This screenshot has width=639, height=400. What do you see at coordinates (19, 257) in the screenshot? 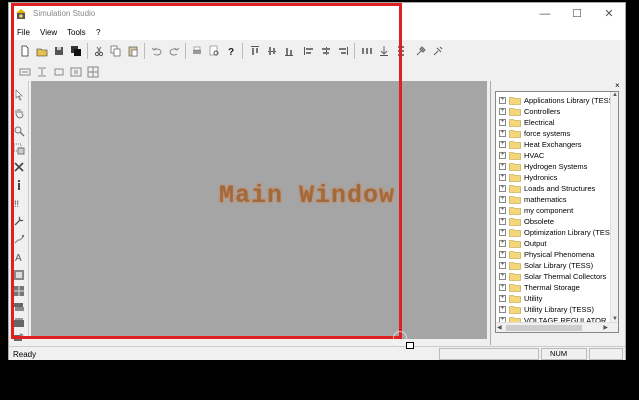
I see `text-icon: A` at bounding box center [19, 257].